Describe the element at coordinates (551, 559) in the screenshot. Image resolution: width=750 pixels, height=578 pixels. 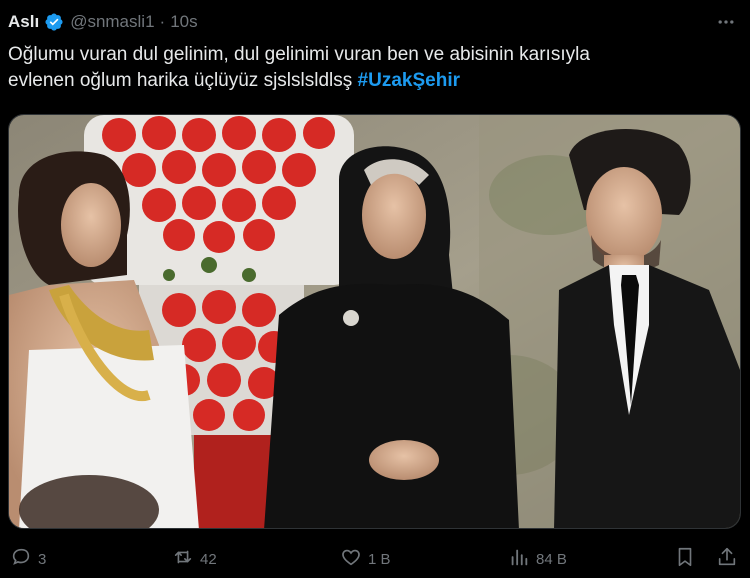
I see `views-count: 84 B` at that location.